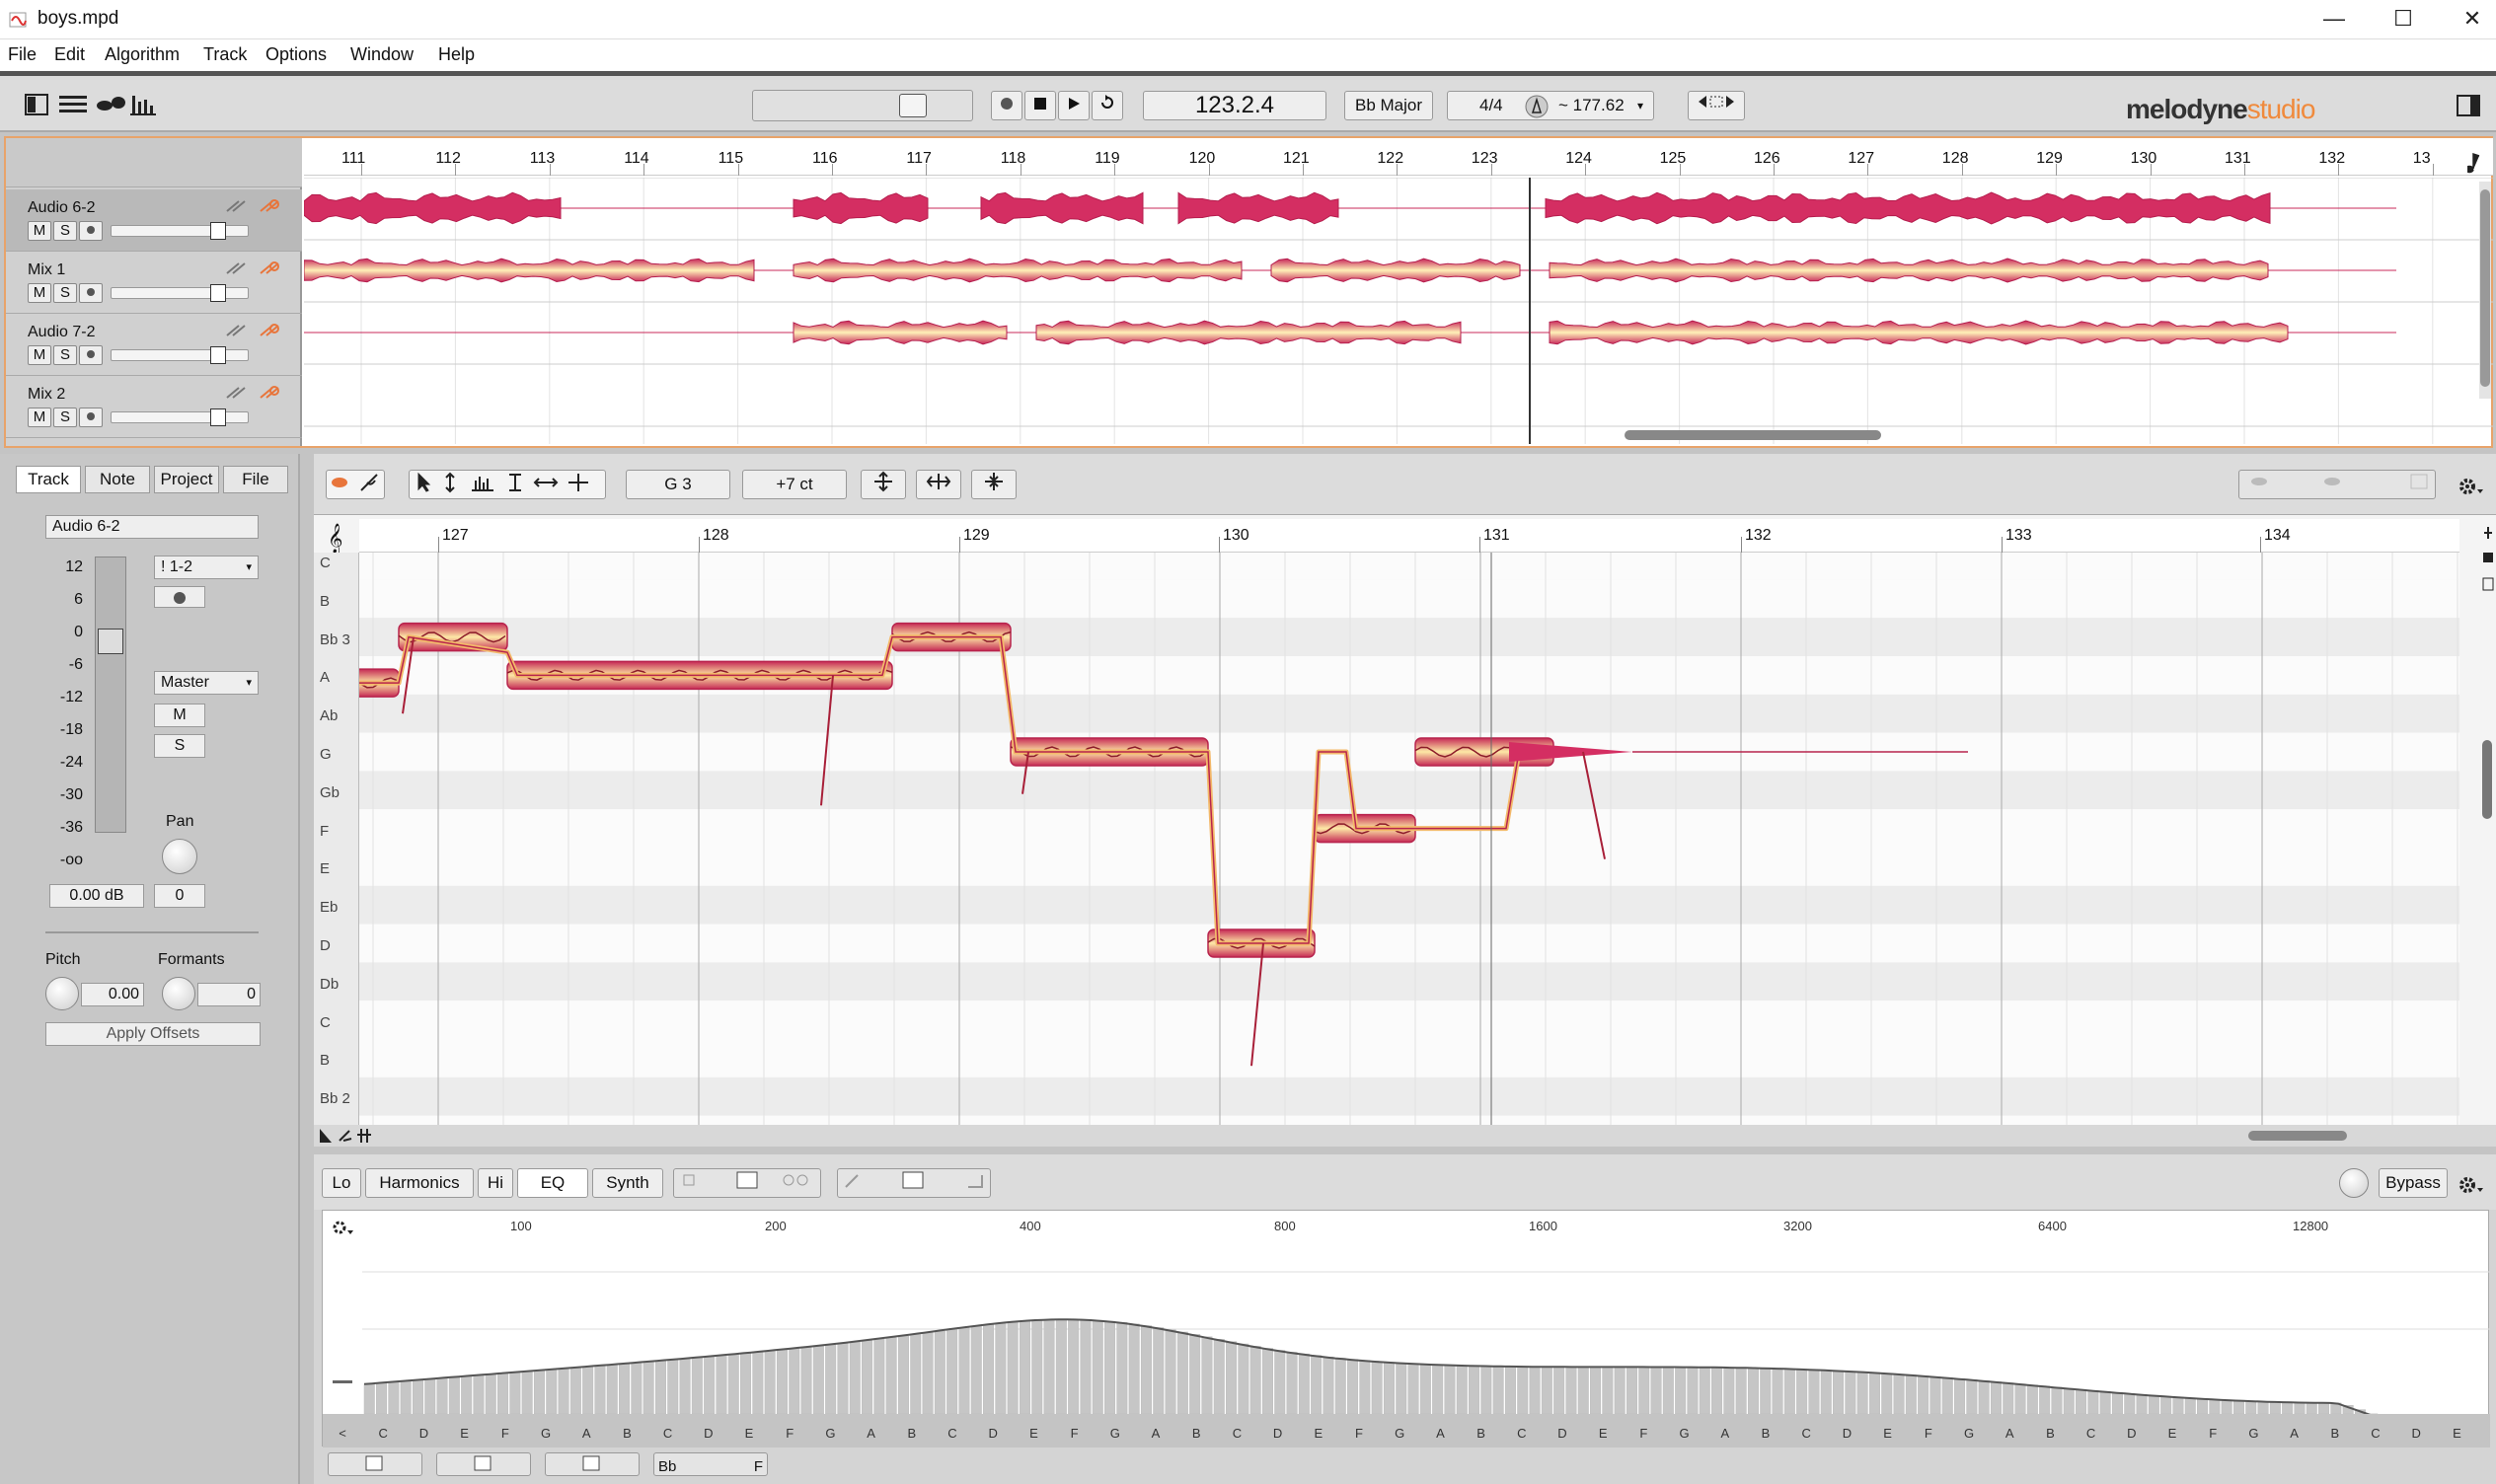 This screenshot has height=1484, width=2496. What do you see at coordinates (2487, 858) in the screenshot?
I see `editor-vertical-scrollbar` at bounding box center [2487, 858].